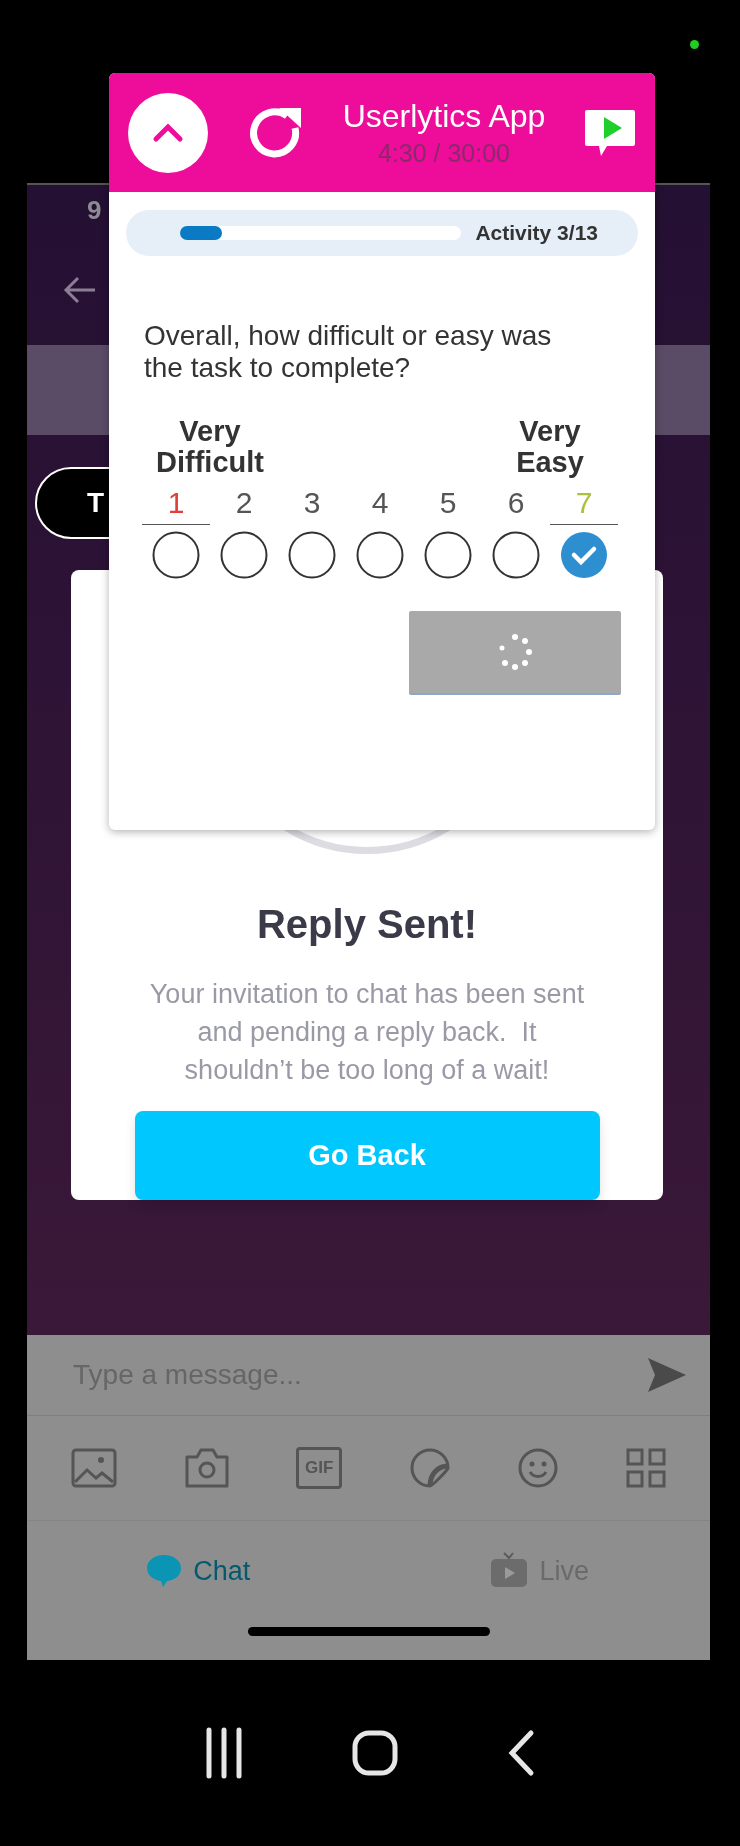  Describe the element at coordinates (198, 1571) in the screenshot. I see `nav-tab: Chat` at that location.